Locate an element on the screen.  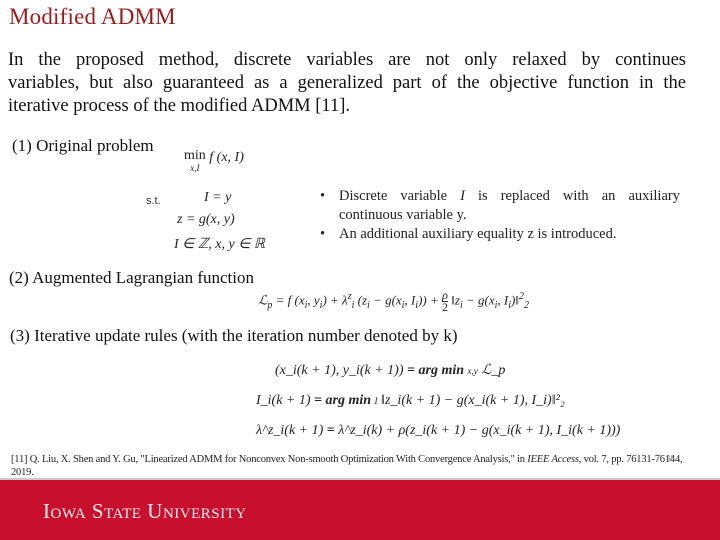
objective-formula: min x,I f (x, I) is located at coordinates (214, 161).